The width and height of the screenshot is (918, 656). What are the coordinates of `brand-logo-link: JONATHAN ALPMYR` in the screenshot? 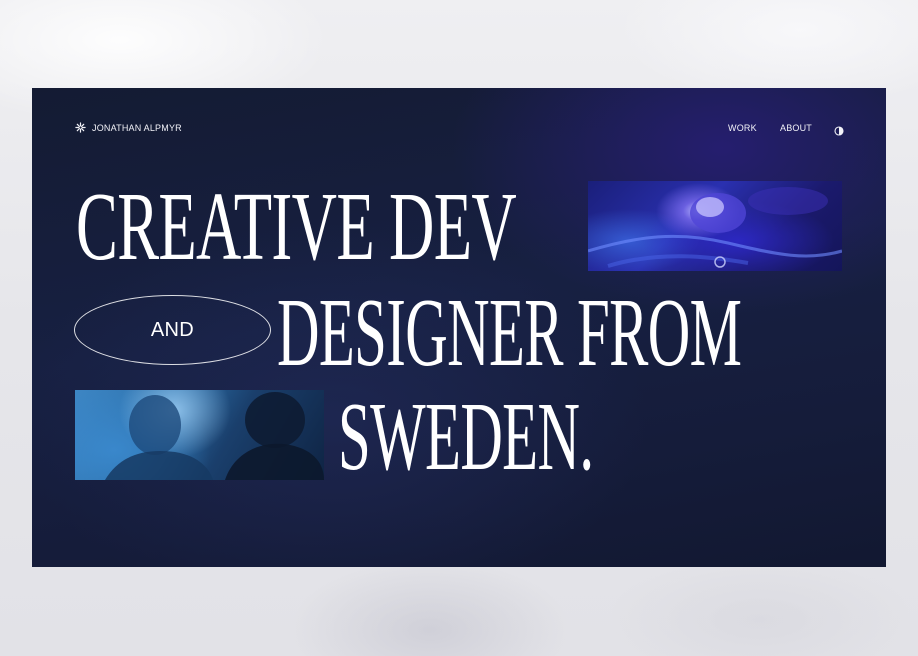 It's located at (128, 127).